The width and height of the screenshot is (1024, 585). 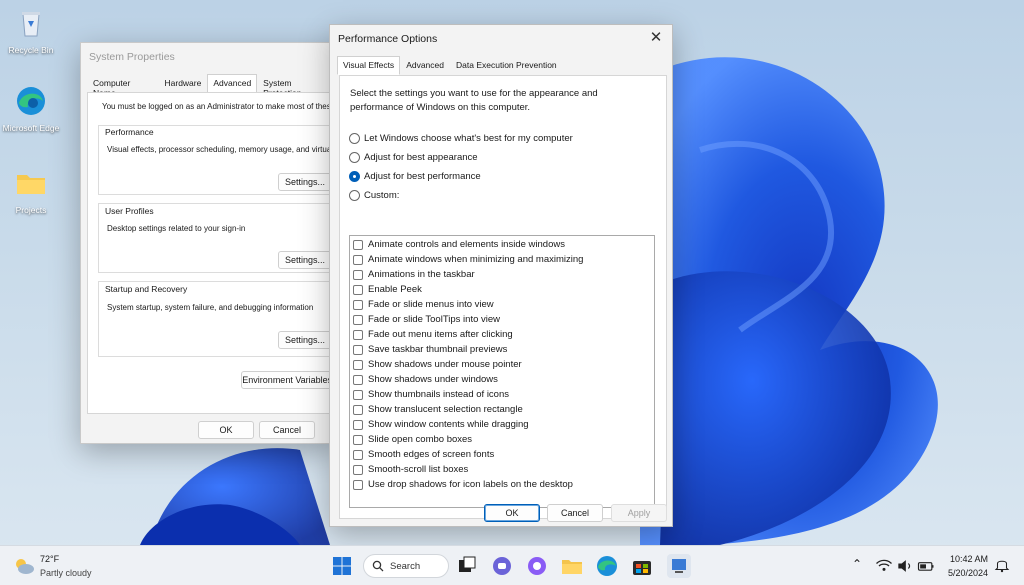 I want to click on folder-icon, so click(x=31, y=184).